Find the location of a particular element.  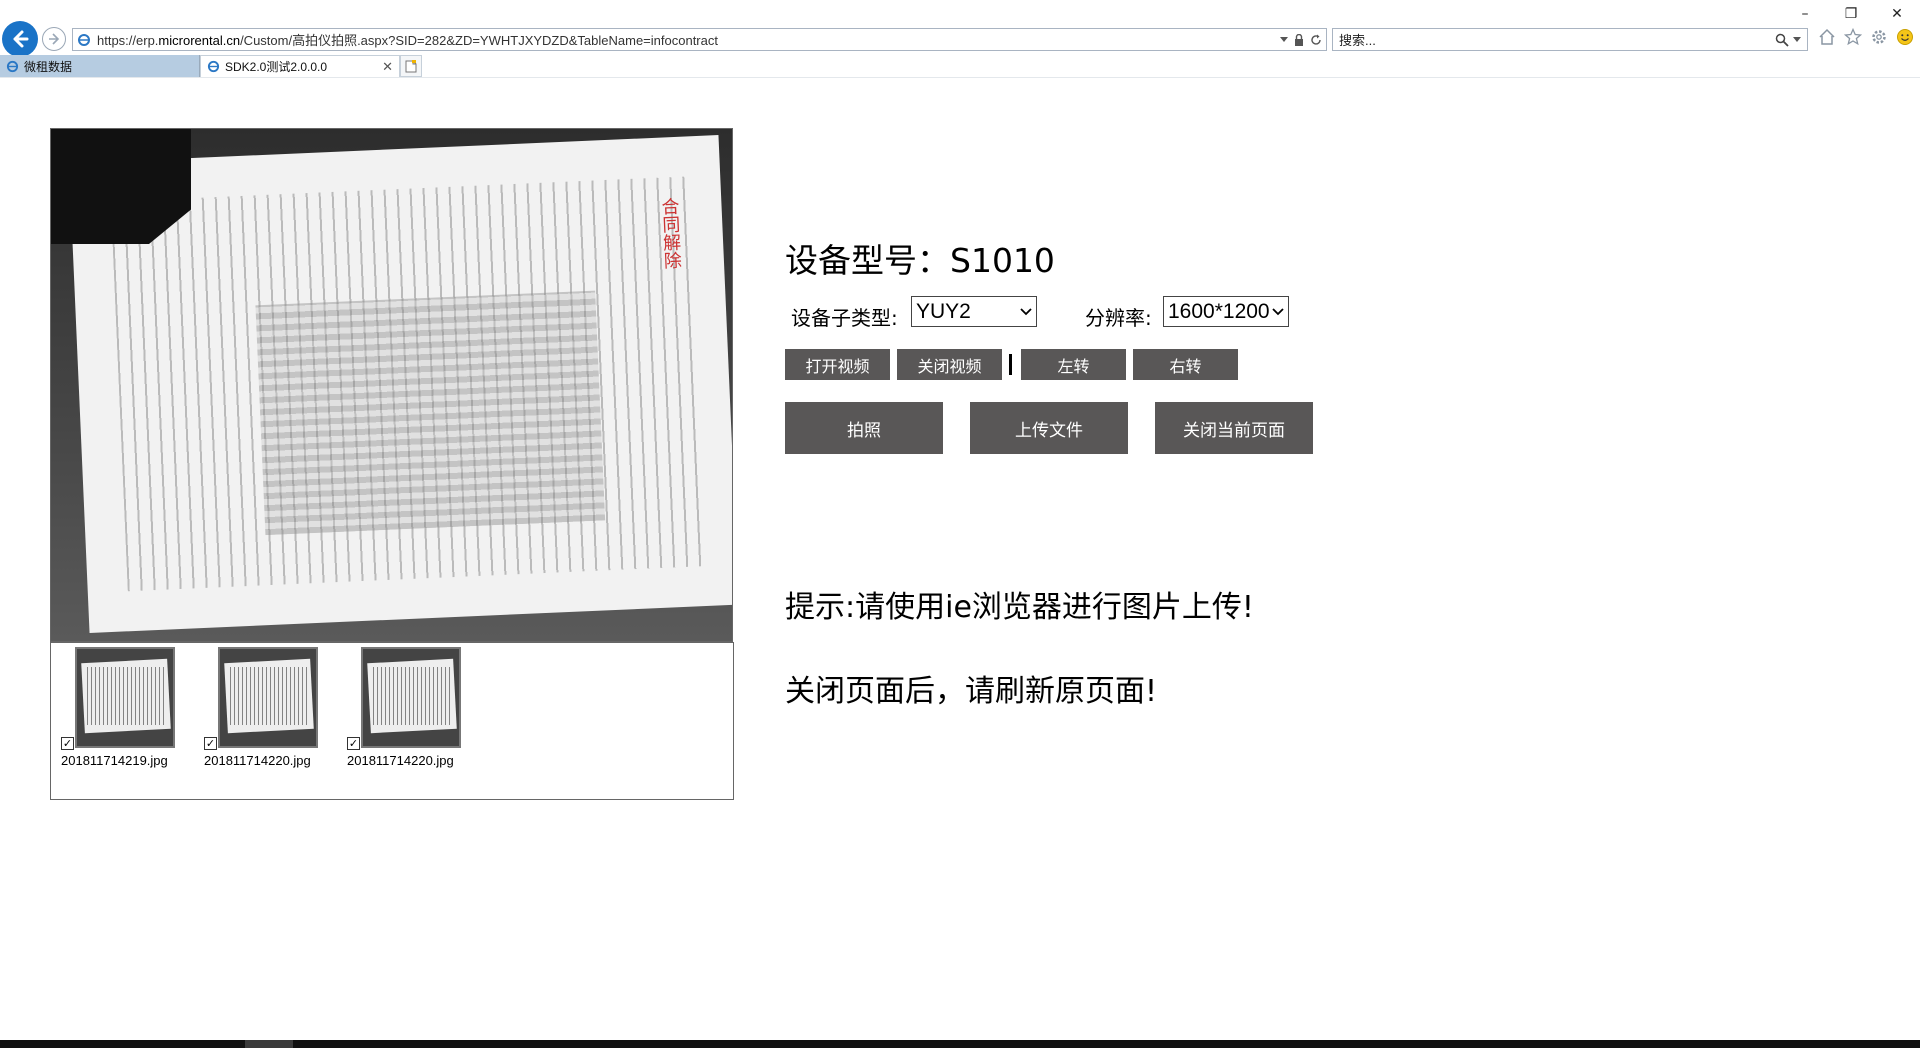

forward-button is located at coordinates (54, 39).